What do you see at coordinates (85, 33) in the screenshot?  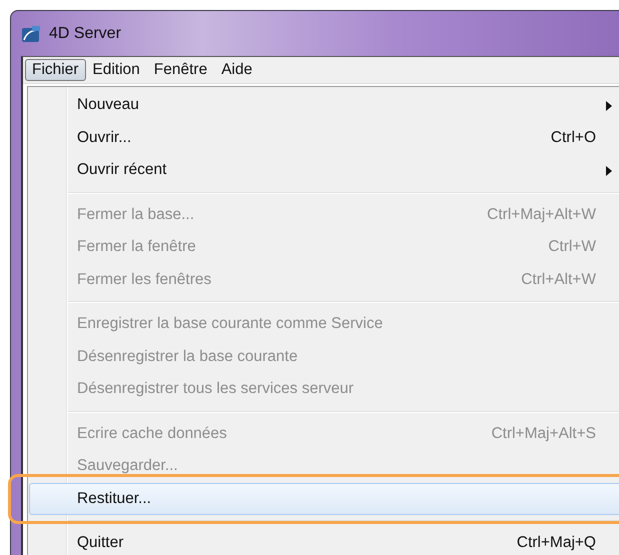 I see `window-title: 4D Server` at bounding box center [85, 33].